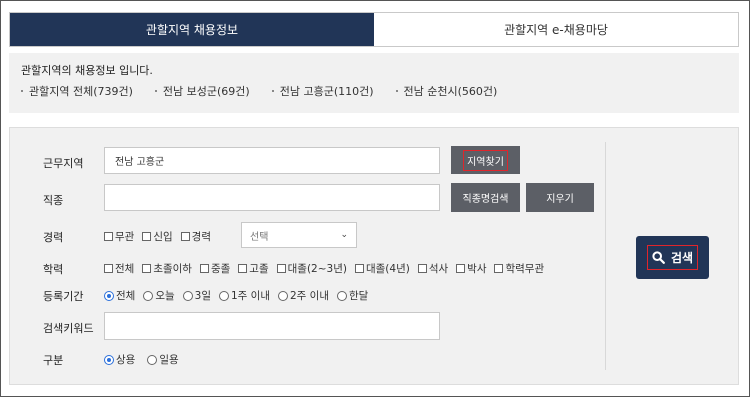  Describe the element at coordinates (126, 360) in the screenshot. I see `option-label: 상용` at that location.